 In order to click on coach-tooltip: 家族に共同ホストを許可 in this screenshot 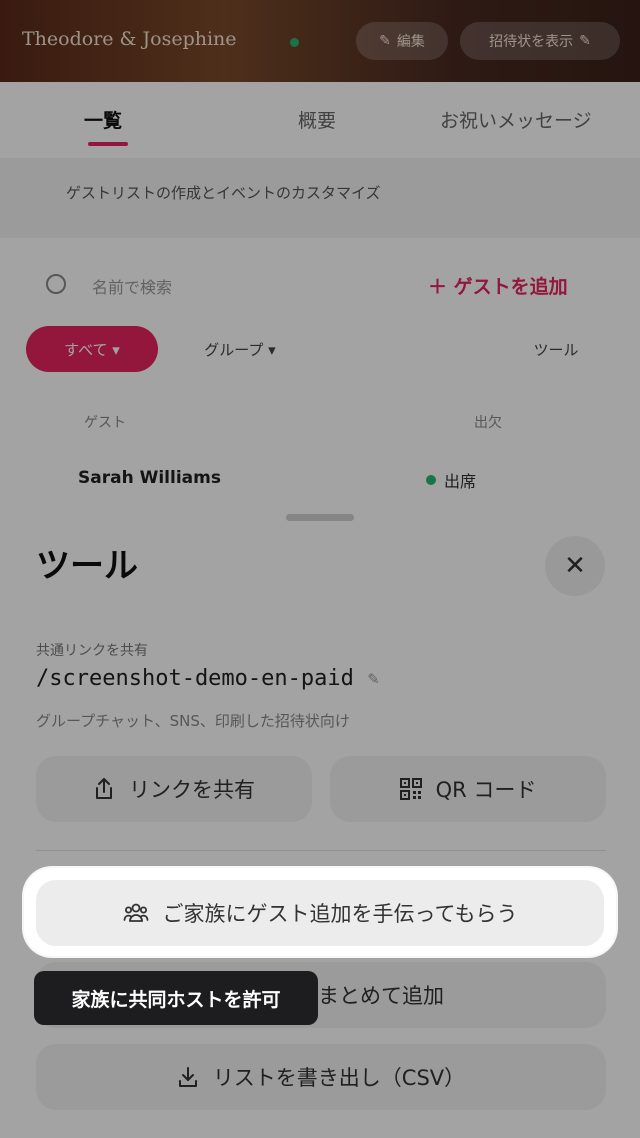, I will do `click(176, 998)`.